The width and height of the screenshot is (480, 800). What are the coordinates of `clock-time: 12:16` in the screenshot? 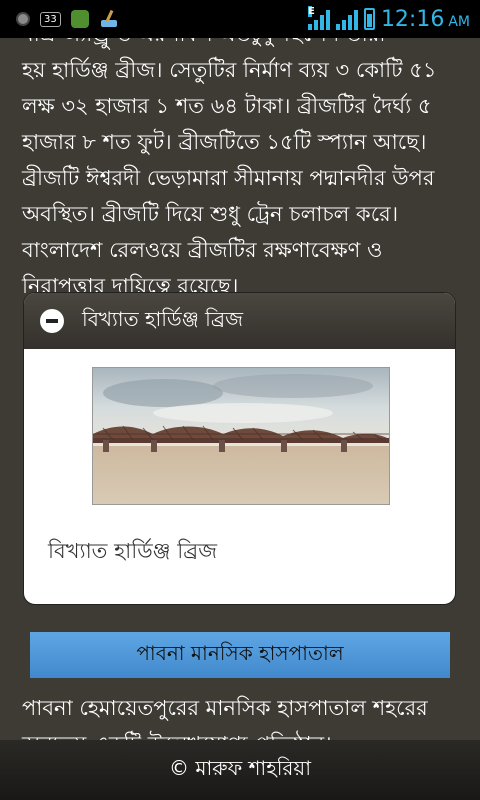 It's located at (412, 19).